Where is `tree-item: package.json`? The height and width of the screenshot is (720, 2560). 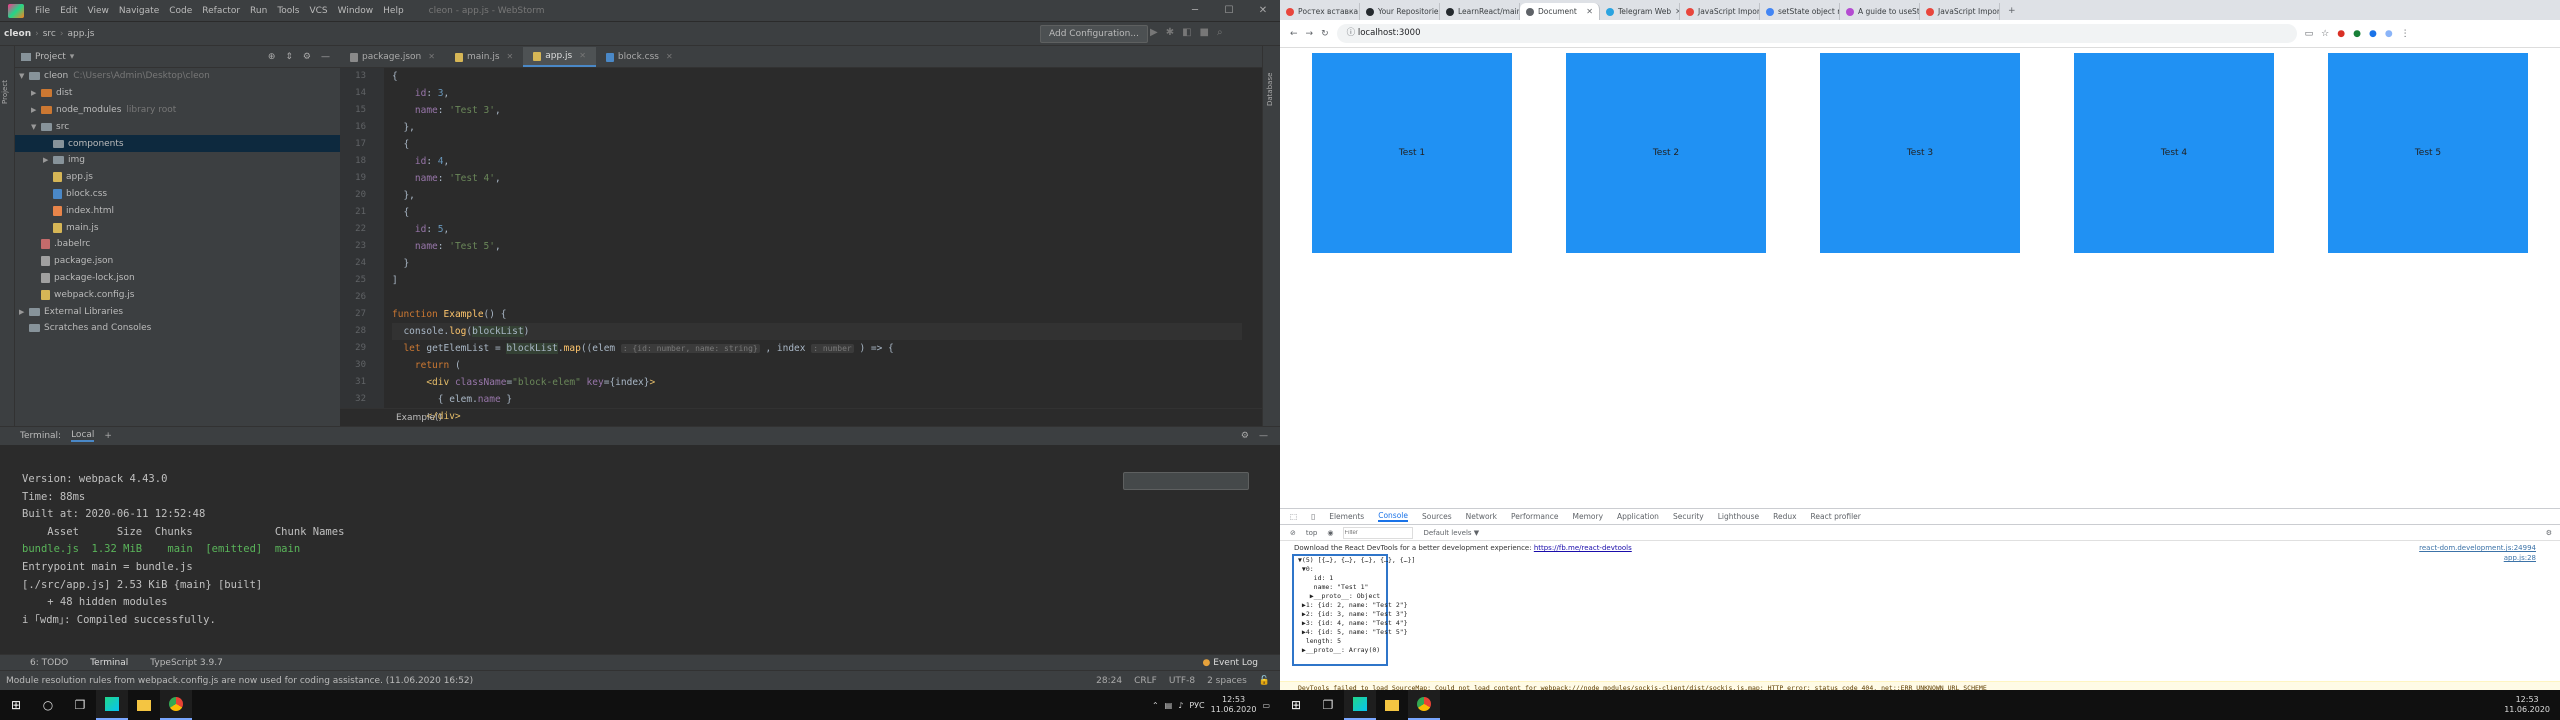
tree-item: package.json is located at coordinates (177, 261).